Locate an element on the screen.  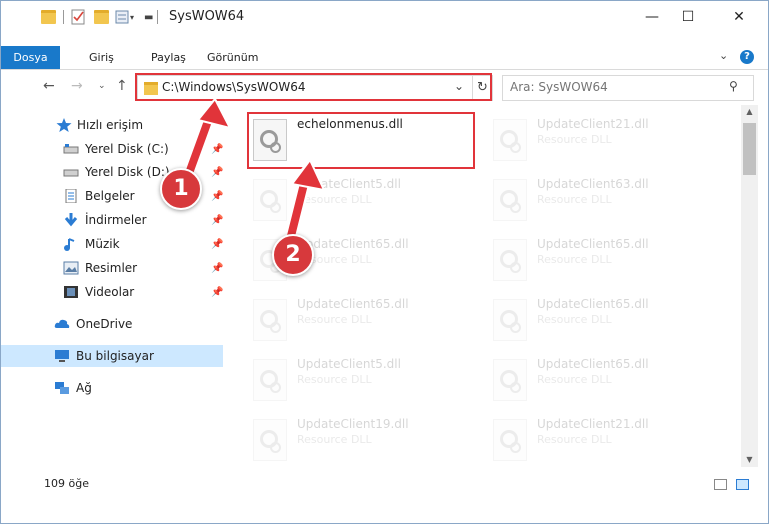
step-2-badge: 2 is located at coordinates (293, 255).